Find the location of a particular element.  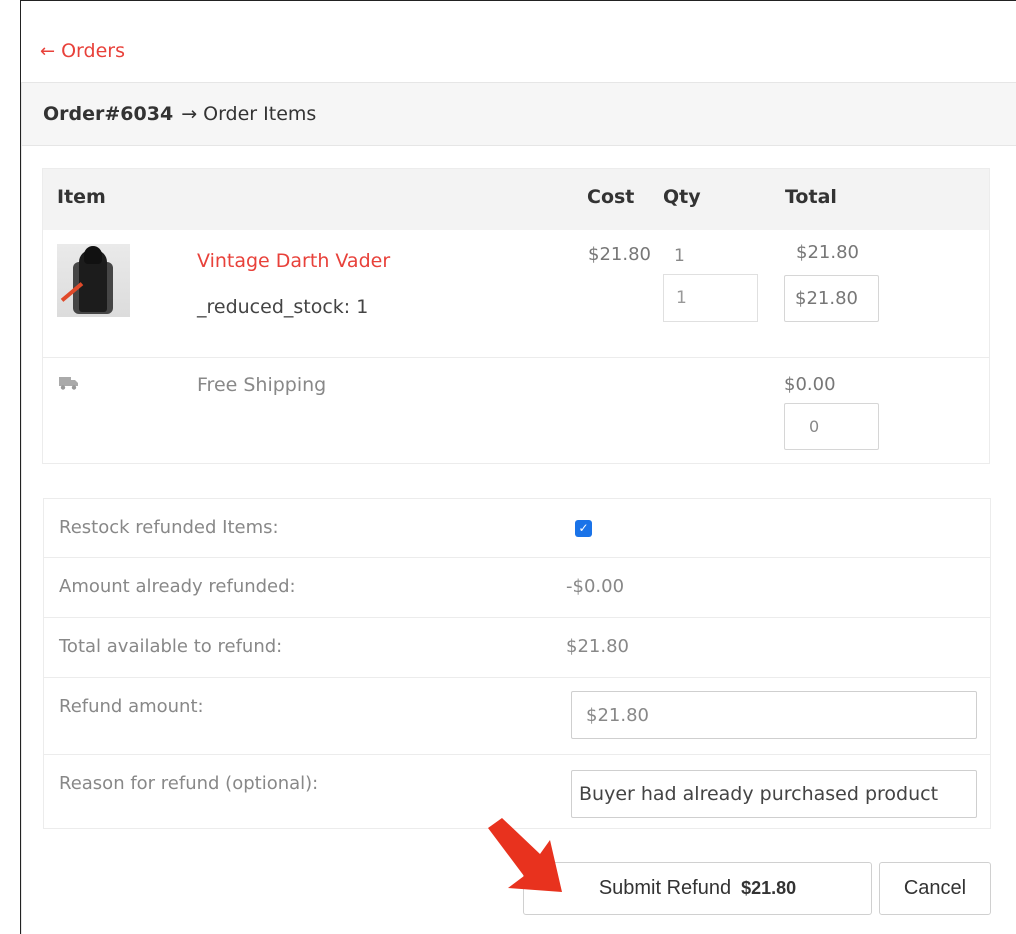

thumbnail-figure-head is located at coordinates (93, 255).